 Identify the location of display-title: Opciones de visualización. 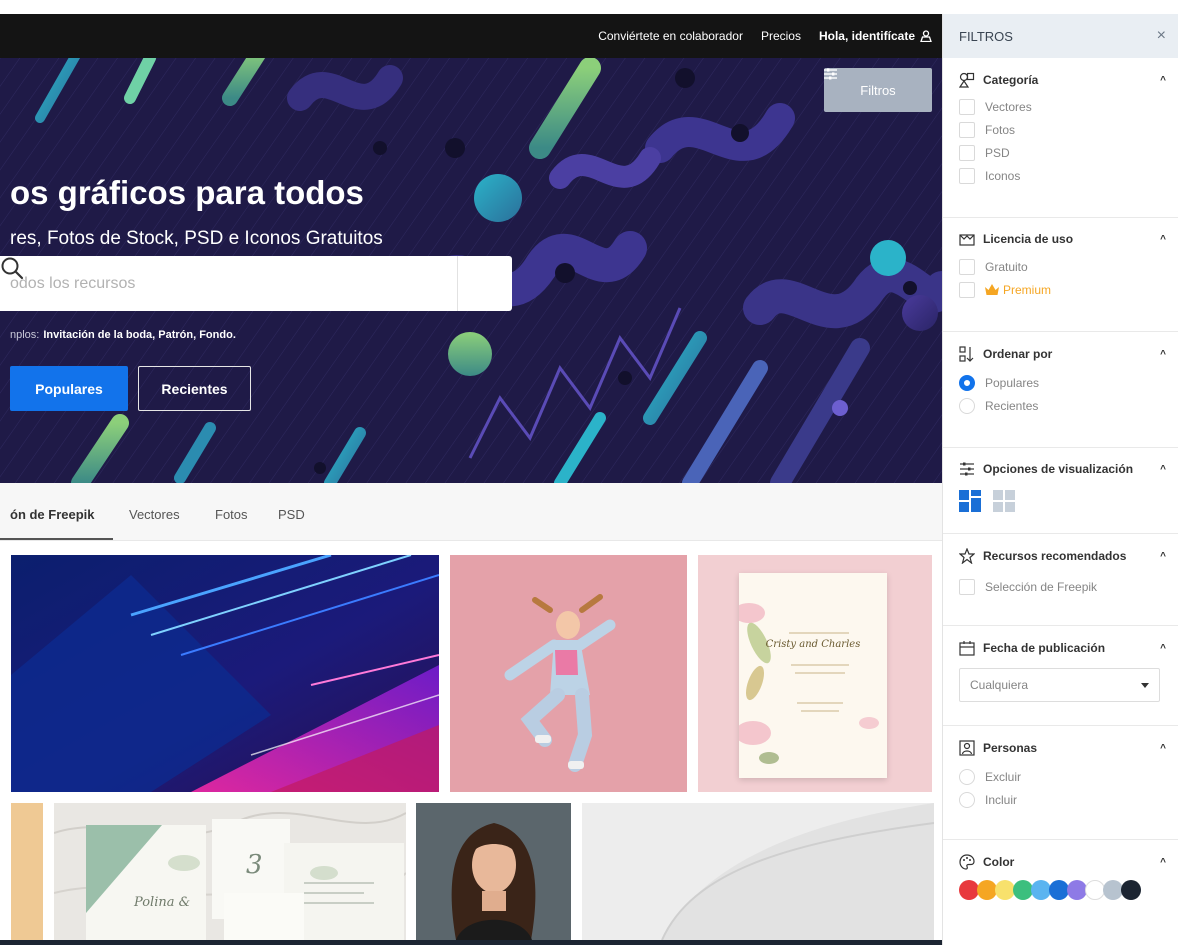
(1058, 469).